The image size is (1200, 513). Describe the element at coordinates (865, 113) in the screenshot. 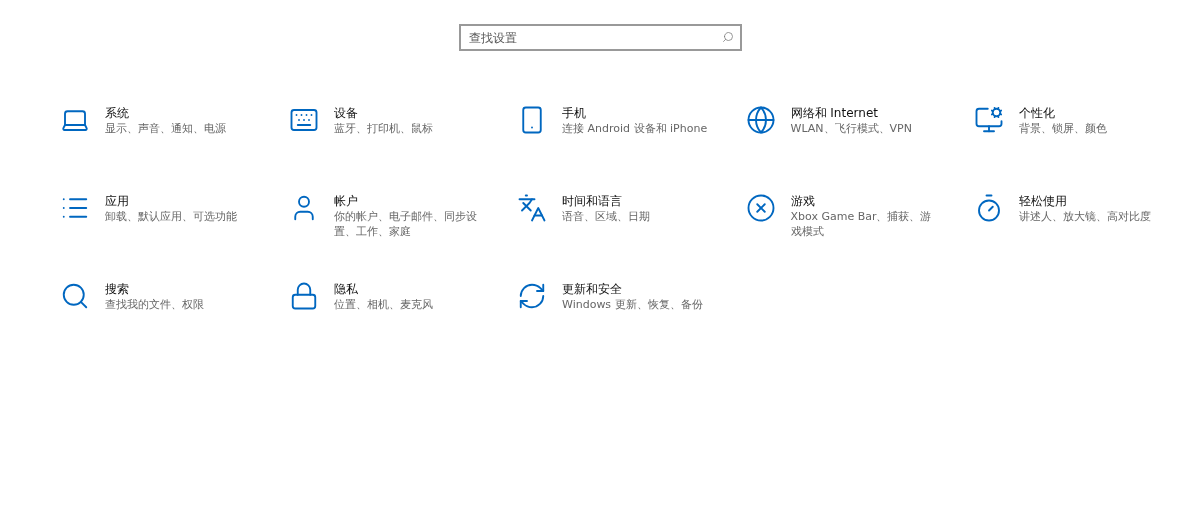

I see `tile-title: 网络和 Internet` at that location.